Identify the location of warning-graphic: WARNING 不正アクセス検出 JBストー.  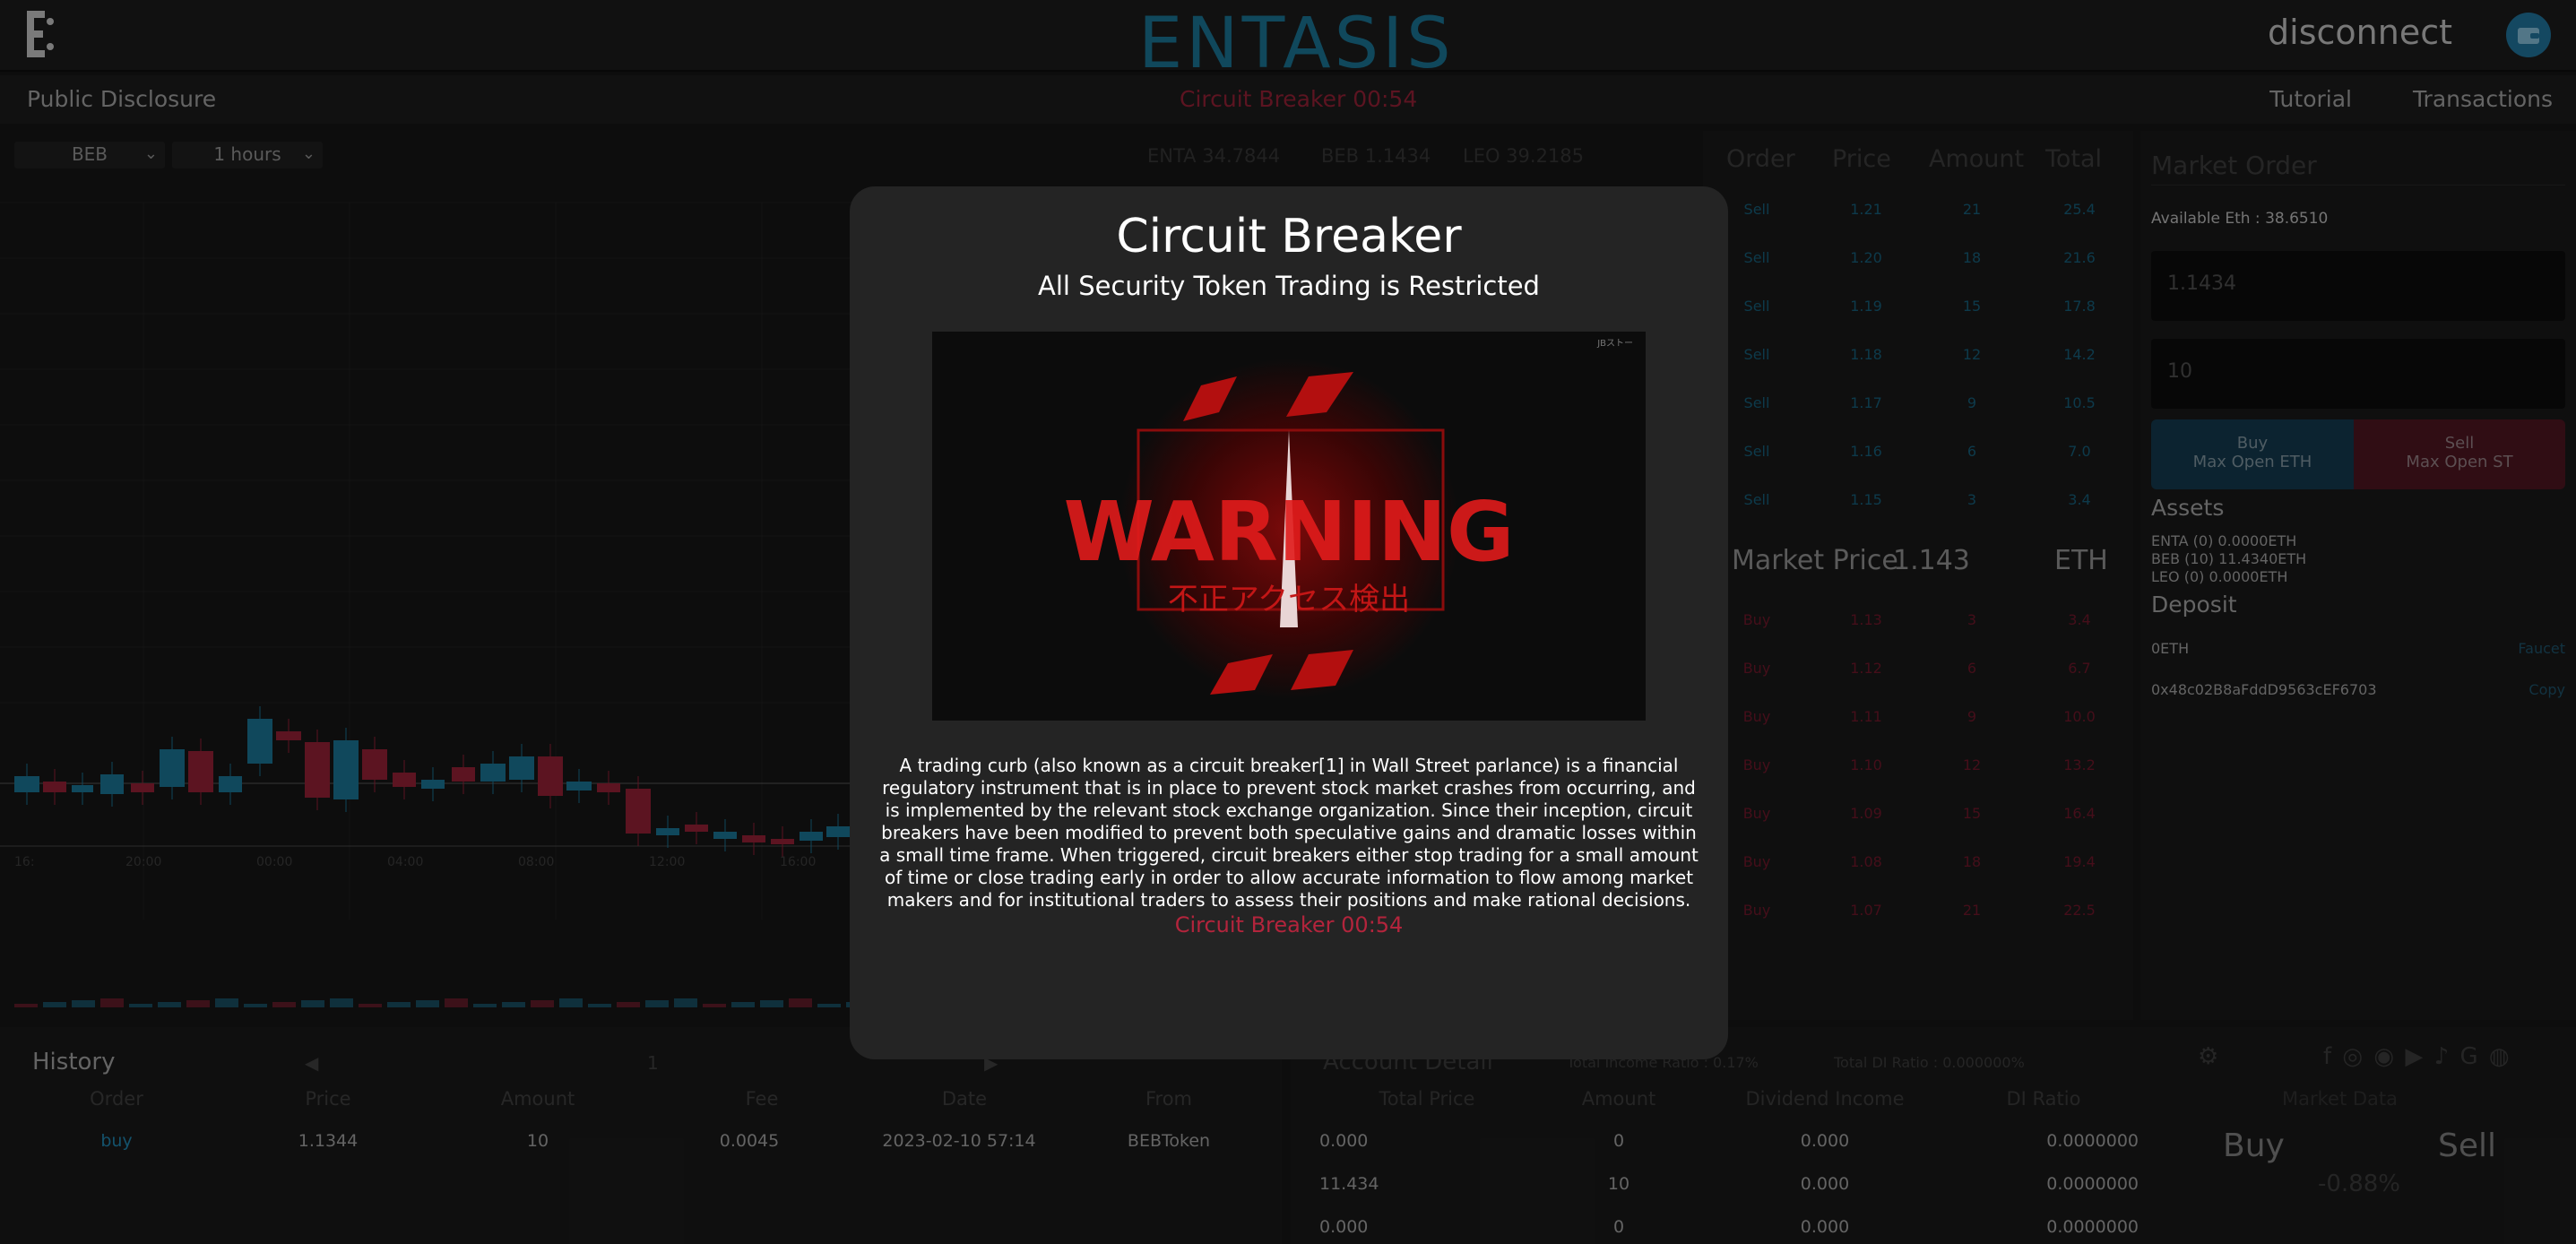
(1289, 526).